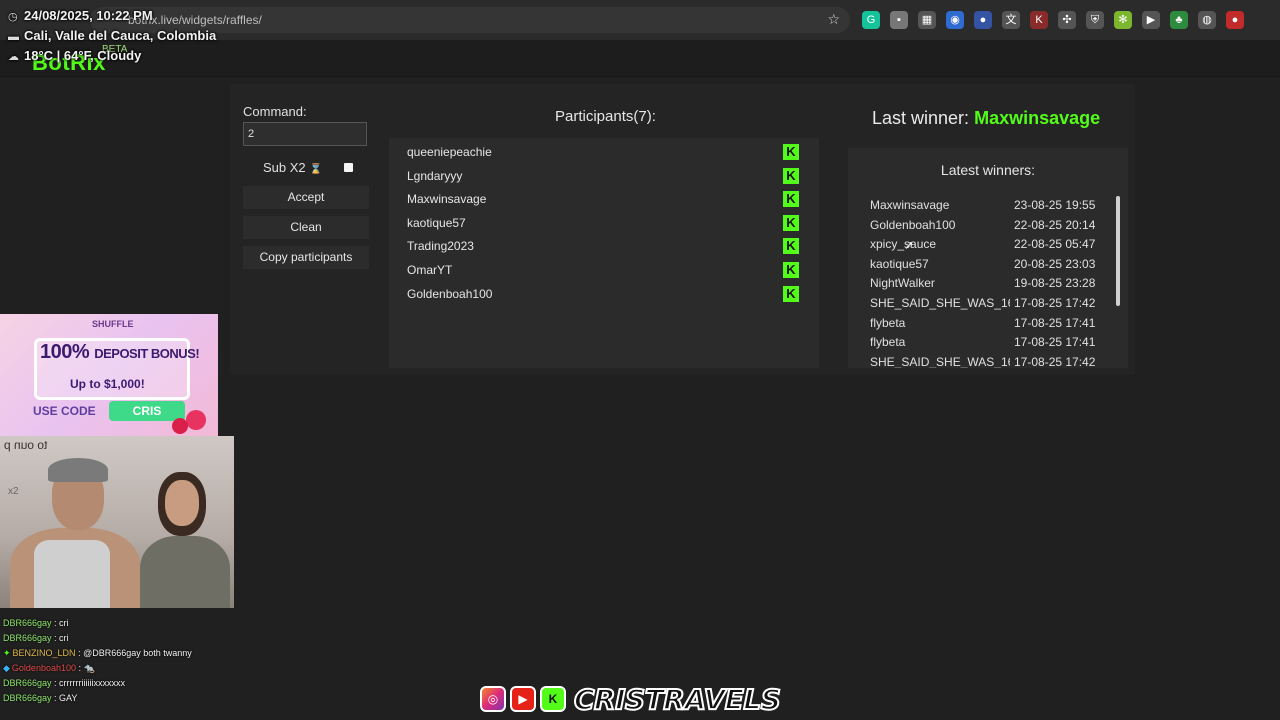 Image resolution: width=1280 pixels, height=720 pixels. Describe the element at coordinates (305, 134) in the screenshot. I see `command-input` at that location.